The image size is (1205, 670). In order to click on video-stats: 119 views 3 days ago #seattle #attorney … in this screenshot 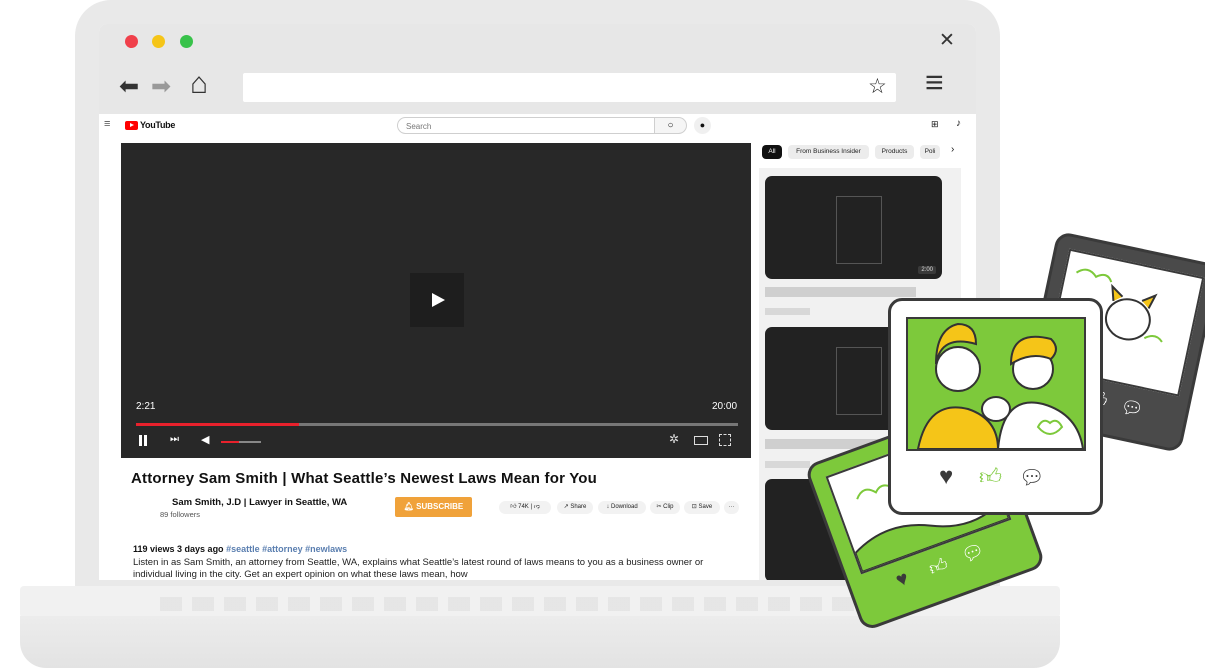, I will do `click(240, 549)`.